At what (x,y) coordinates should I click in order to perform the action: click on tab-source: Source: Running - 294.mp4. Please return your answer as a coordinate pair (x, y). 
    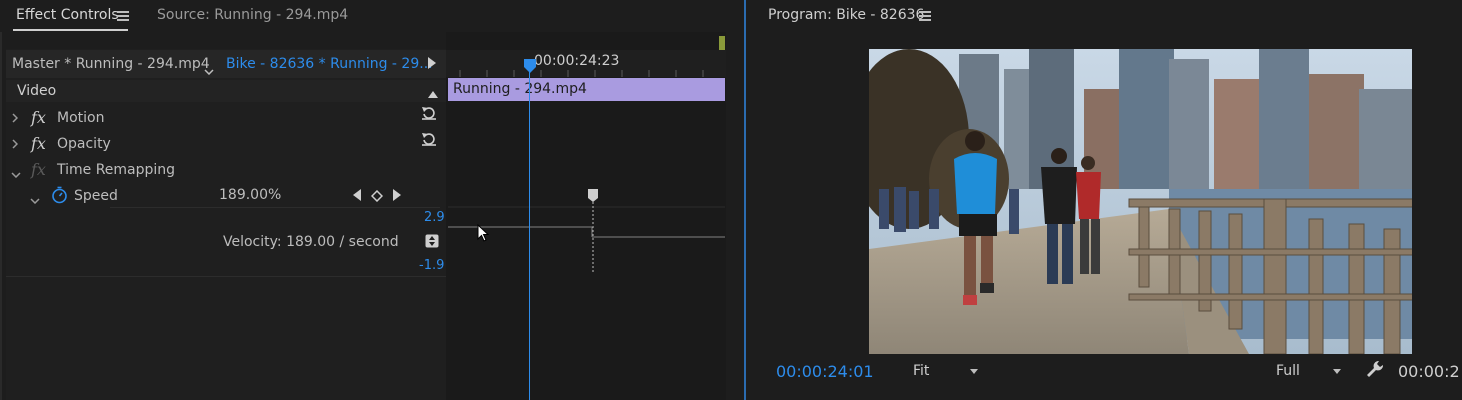
    Looking at the image, I should click on (252, 15).